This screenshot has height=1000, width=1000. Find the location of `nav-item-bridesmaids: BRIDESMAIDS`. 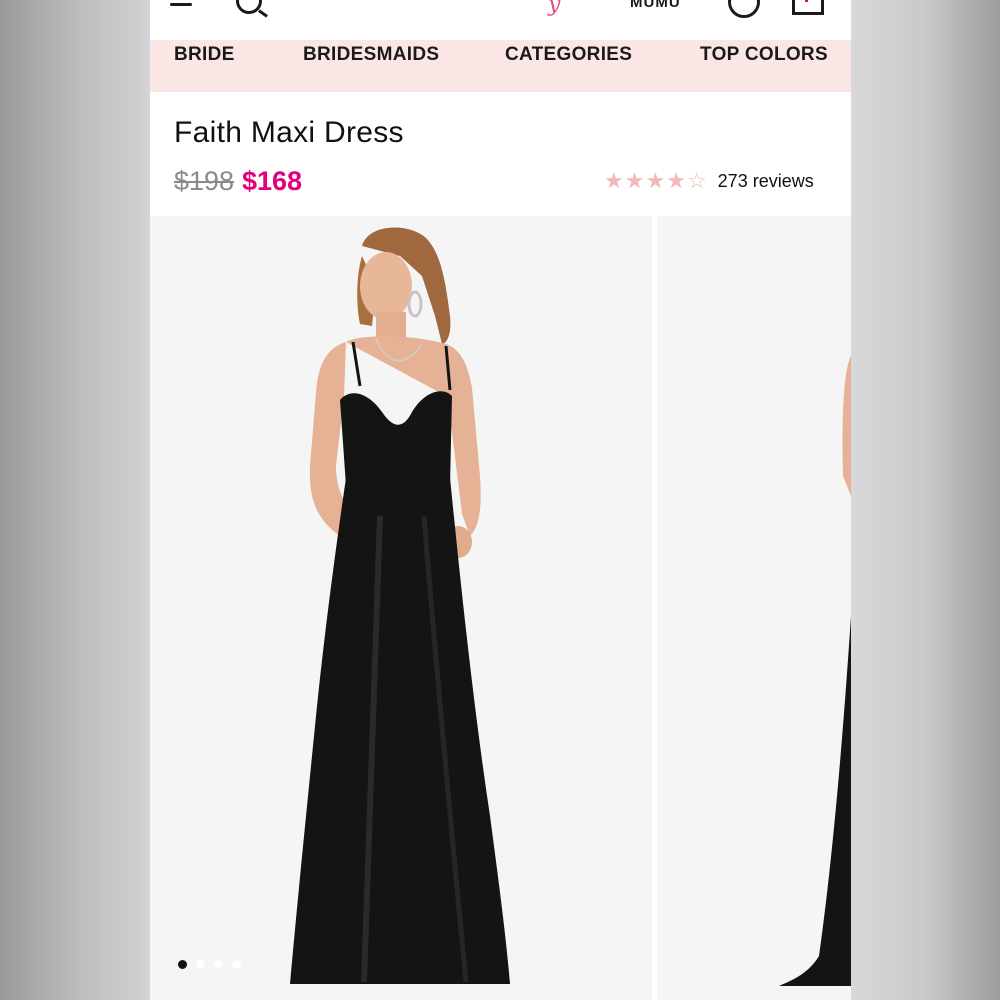

nav-item-bridesmaids: BRIDESMAIDS is located at coordinates (371, 55).